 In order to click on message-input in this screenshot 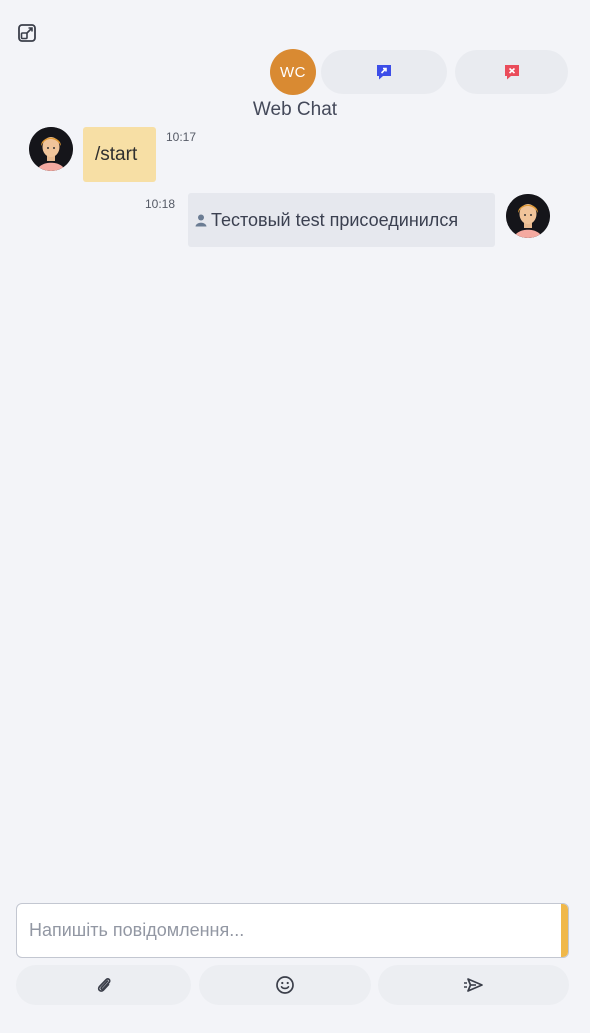, I will do `click(292, 930)`.